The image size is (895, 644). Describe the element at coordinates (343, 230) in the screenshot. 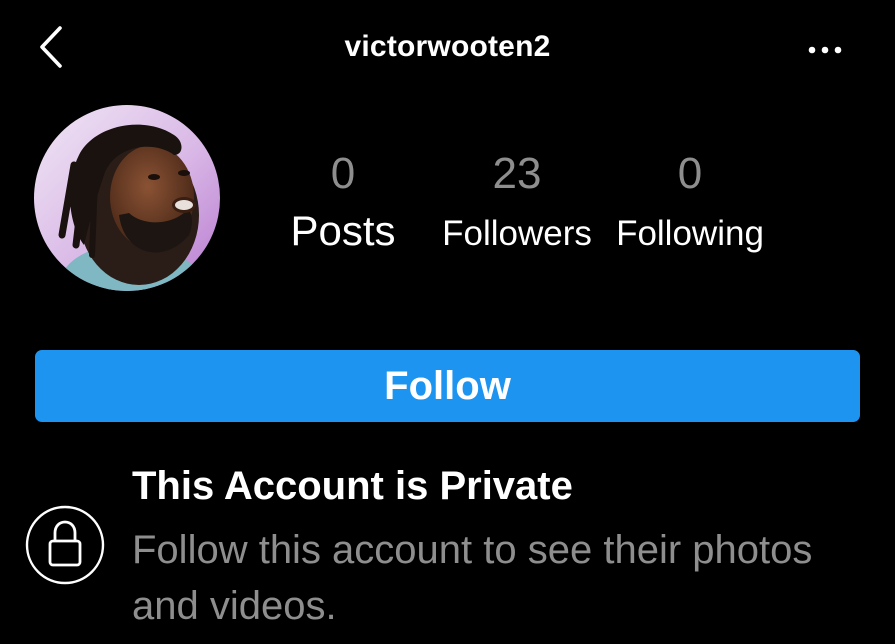

I see `posts-label: Posts` at that location.